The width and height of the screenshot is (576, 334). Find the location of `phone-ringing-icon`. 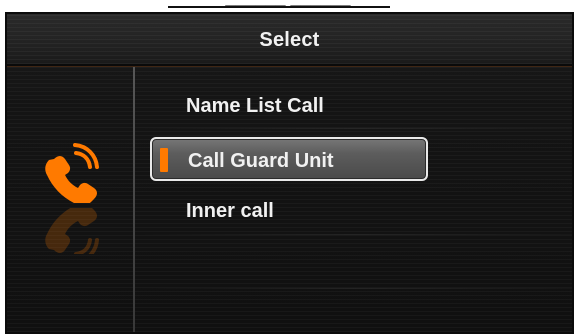

phone-ringing-icon is located at coordinates (71, 173).